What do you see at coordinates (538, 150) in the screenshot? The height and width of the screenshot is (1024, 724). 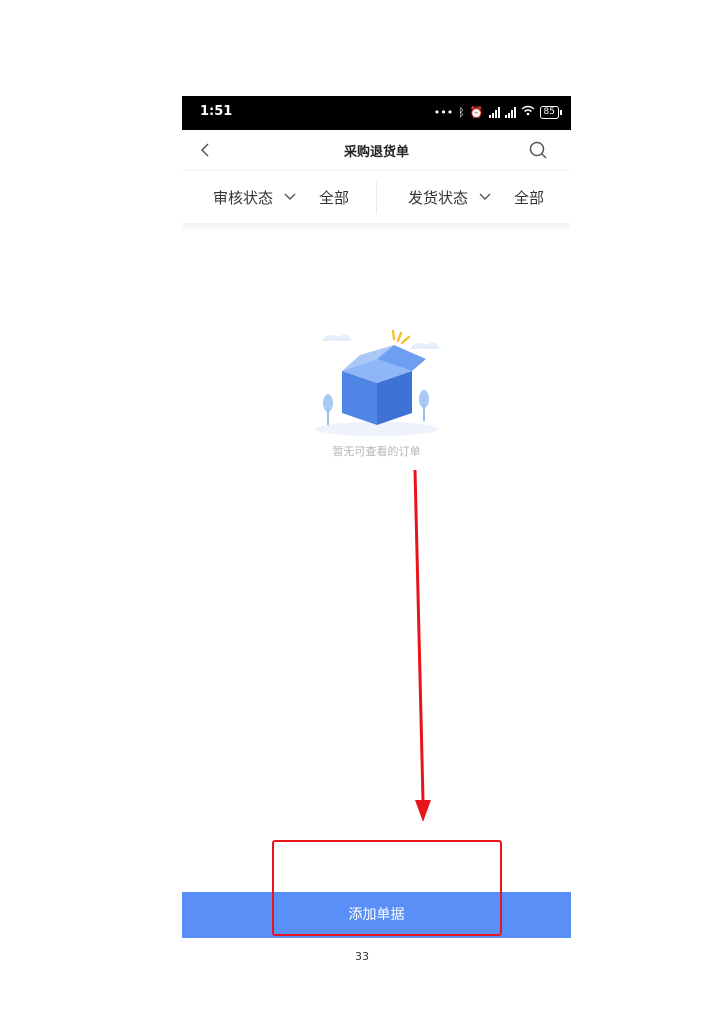 I see `search-icon` at bounding box center [538, 150].